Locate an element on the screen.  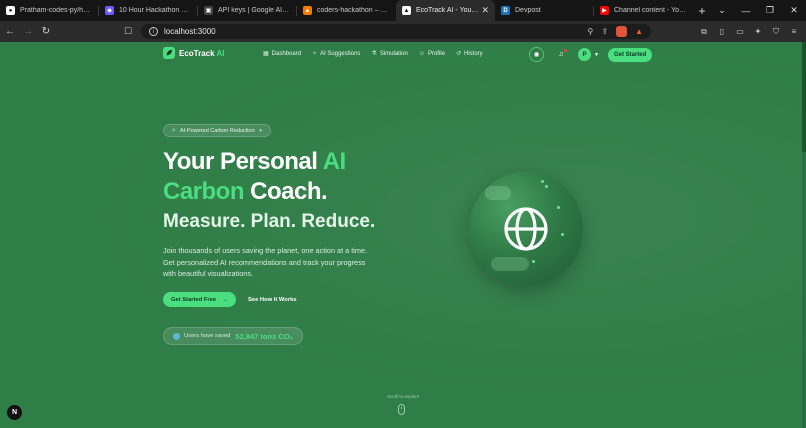
brand-logo: EcoTrack AI is located at coordinates (194, 53).